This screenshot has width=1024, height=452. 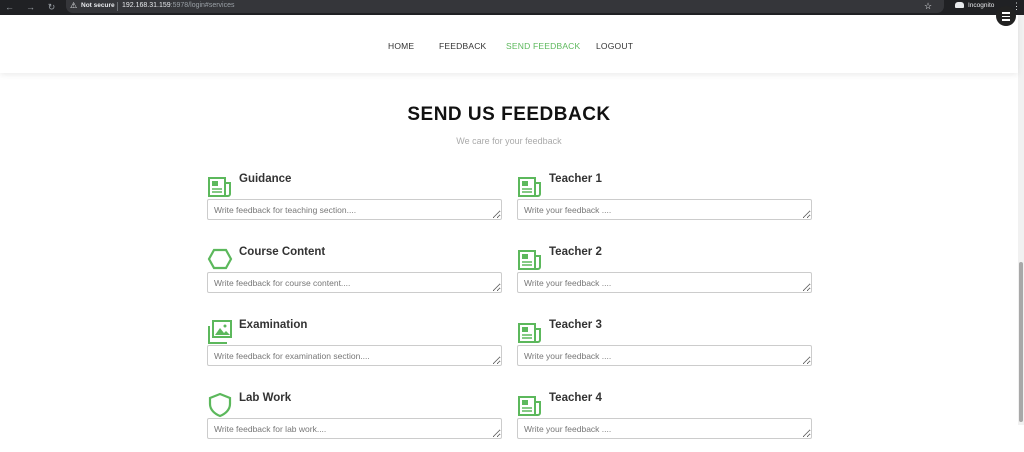 What do you see at coordinates (282, 252) in the screenshot?
I see `feedback-label: Course Content` at bounding box center [282, 252].